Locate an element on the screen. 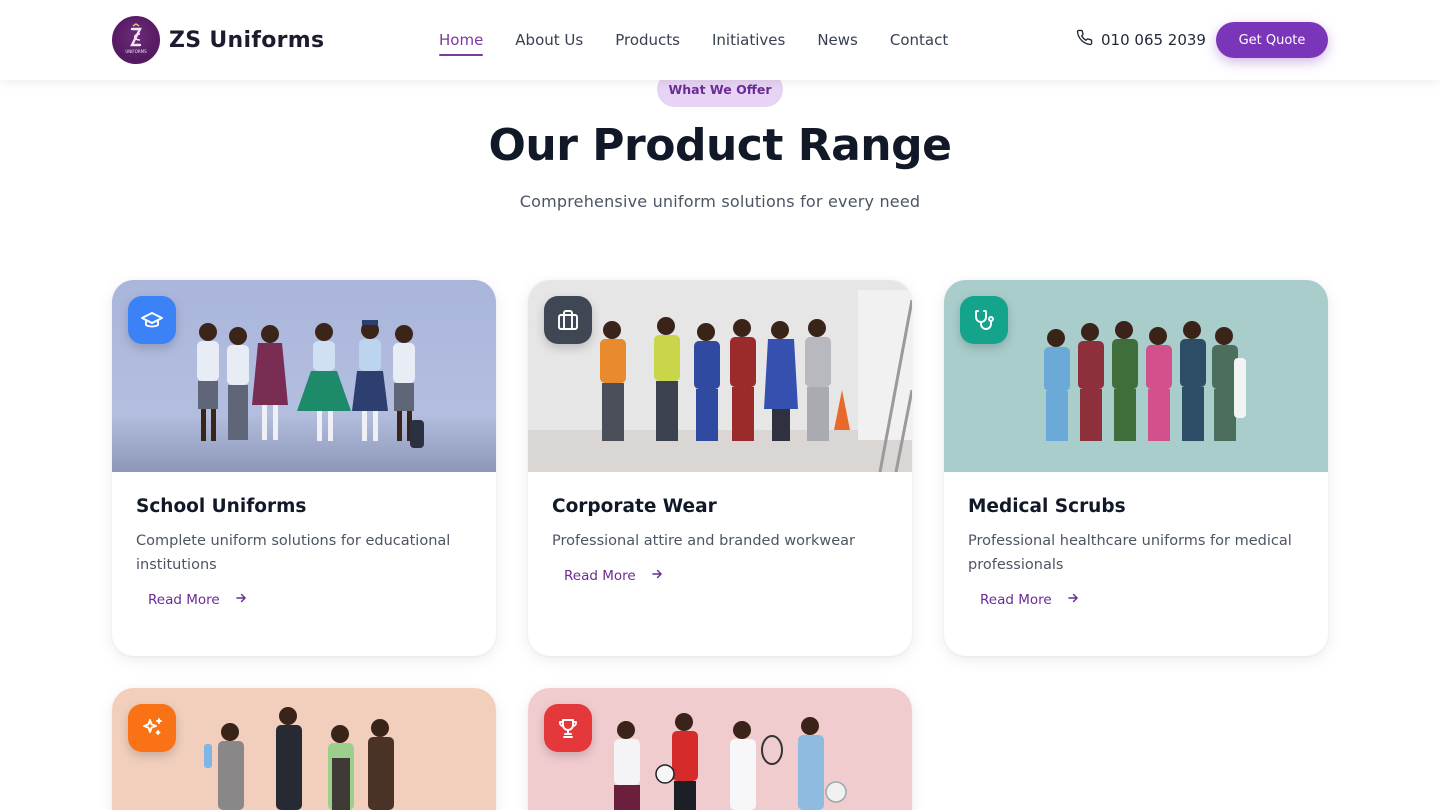 This screenshot has height=810, width=1440. card-image-workwear-team is located at coordinates (720, 376).